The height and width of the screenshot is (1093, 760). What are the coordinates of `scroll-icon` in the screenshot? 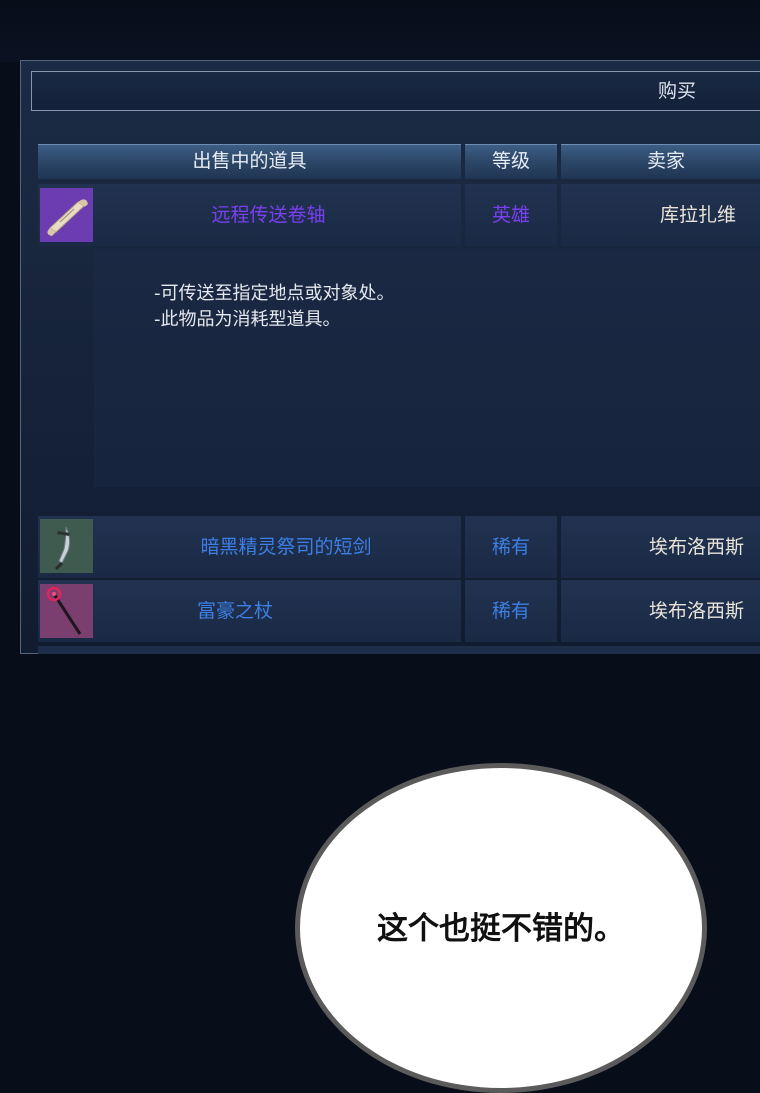 It's located at (66, 215).